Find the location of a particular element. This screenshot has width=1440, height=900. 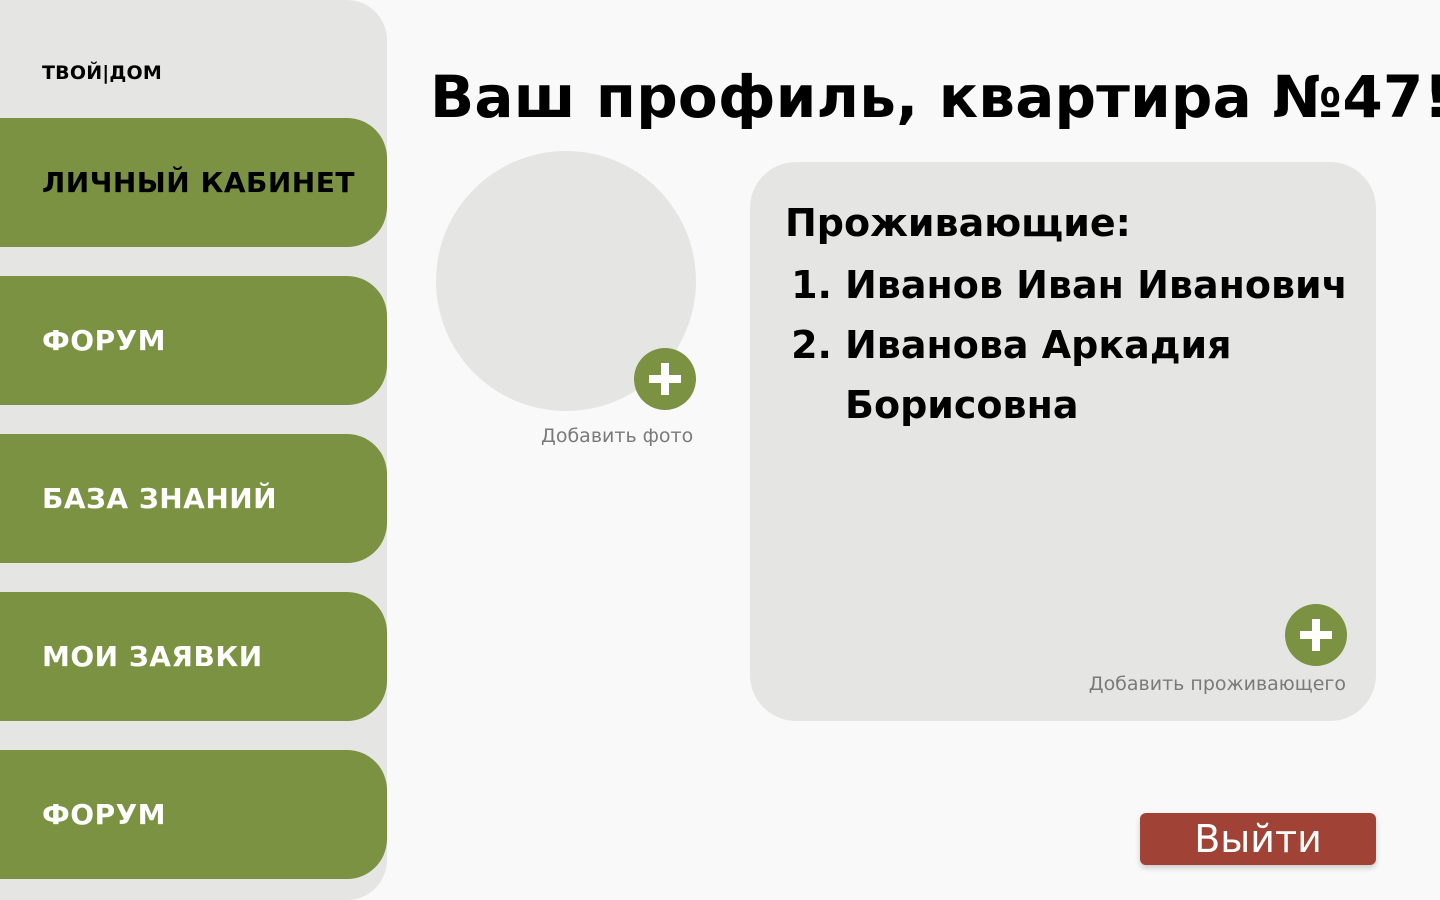

add-resident-button is located at coordinates (1316, 635).